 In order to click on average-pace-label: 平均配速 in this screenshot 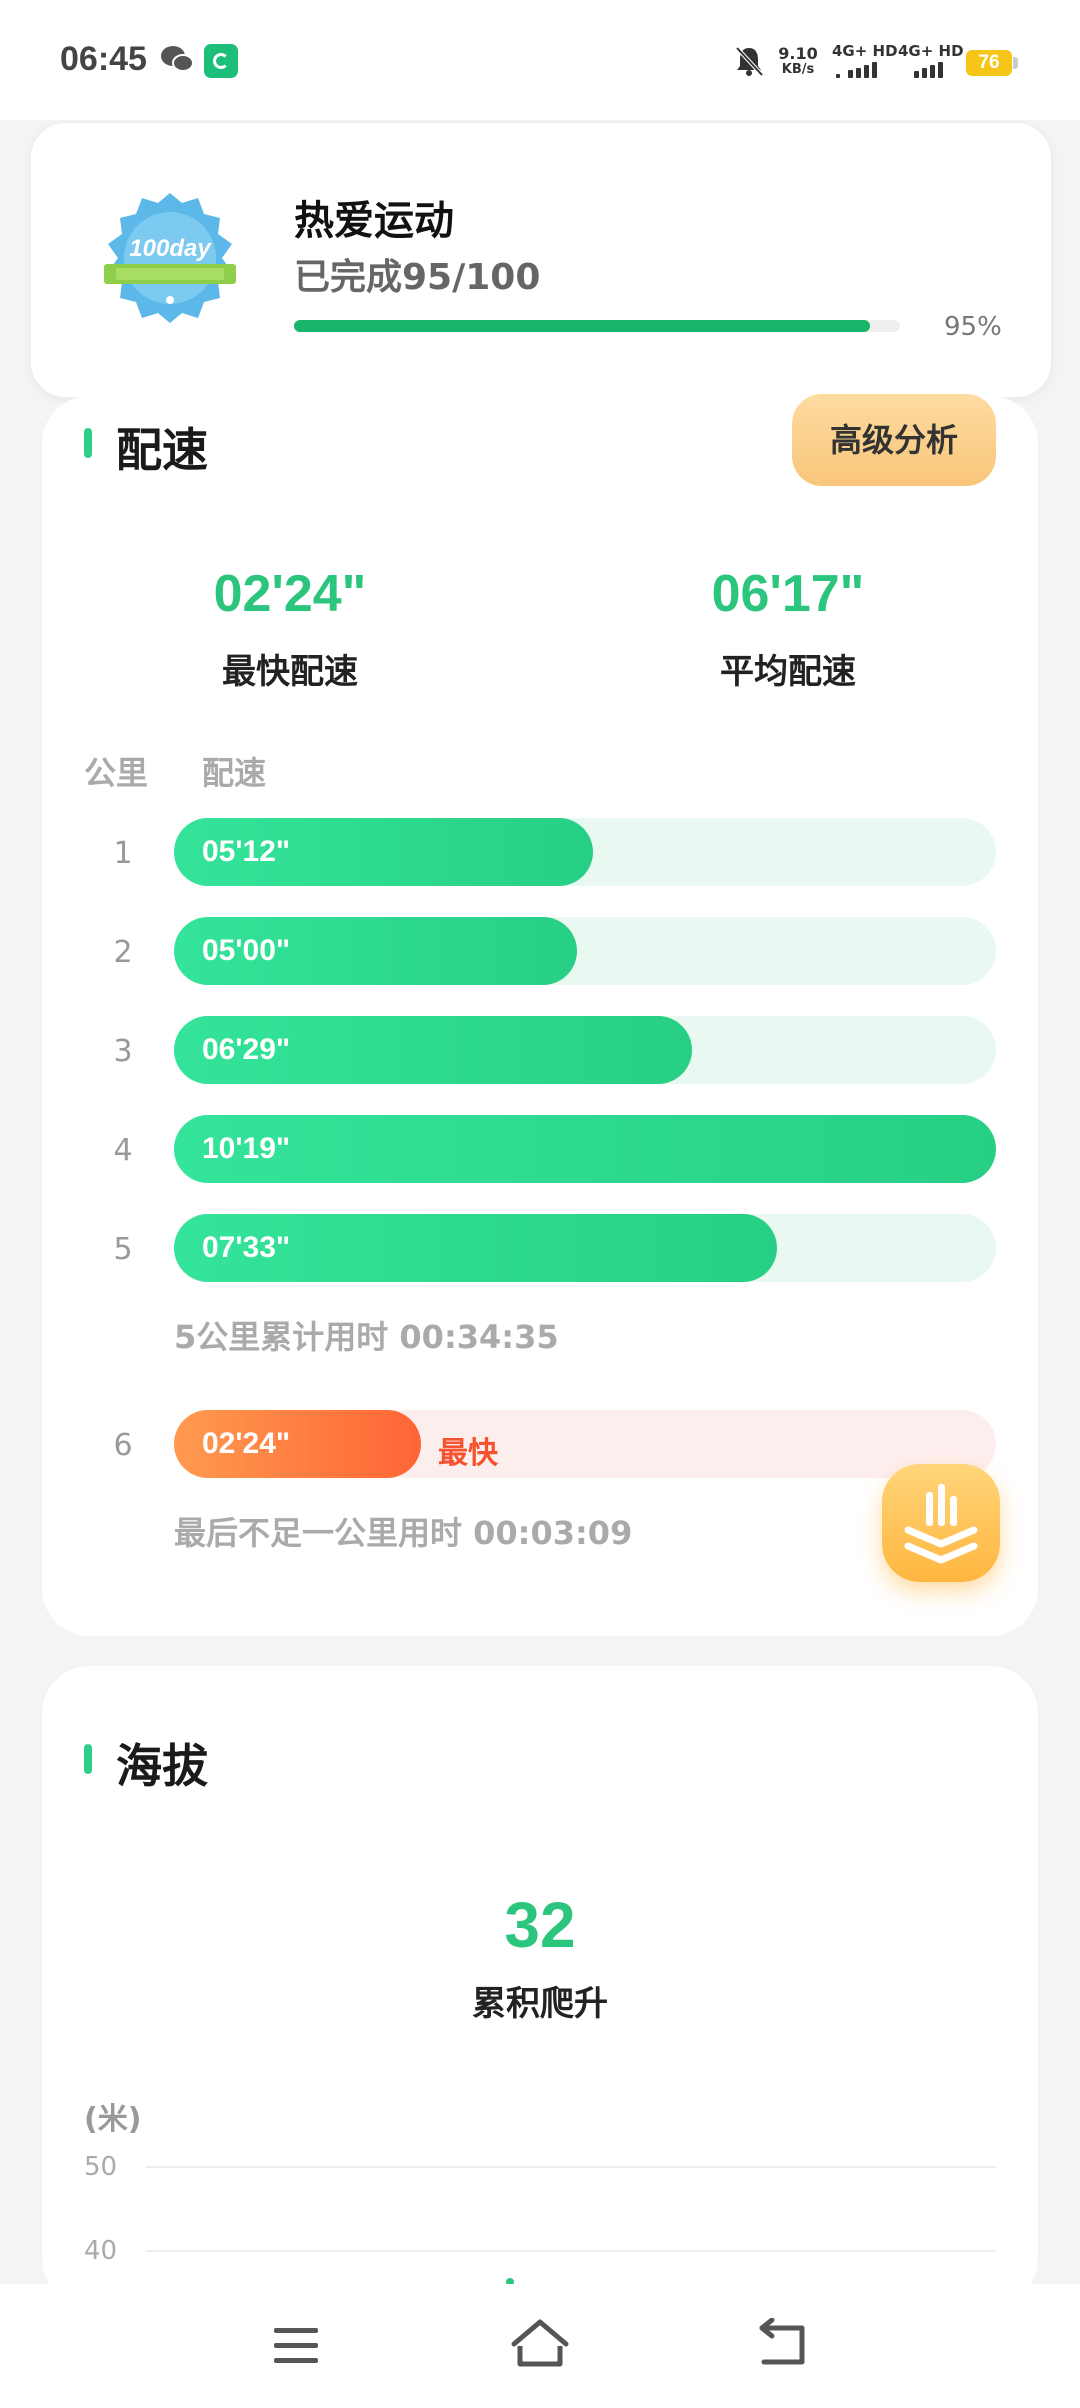, I will do `click(788, 672)`.